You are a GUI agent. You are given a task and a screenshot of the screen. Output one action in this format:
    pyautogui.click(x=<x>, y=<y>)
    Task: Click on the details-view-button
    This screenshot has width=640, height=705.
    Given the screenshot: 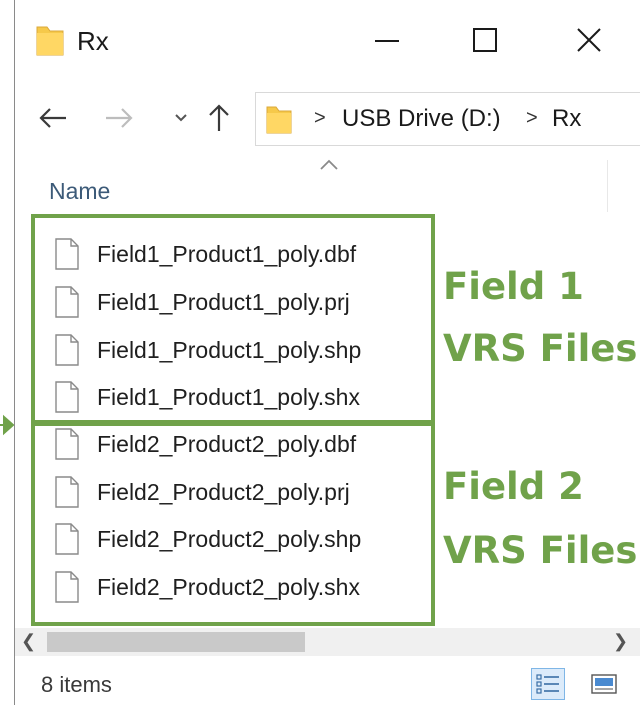 What is the action you would take?
    pyautogui.click(x=548, y=684)
    